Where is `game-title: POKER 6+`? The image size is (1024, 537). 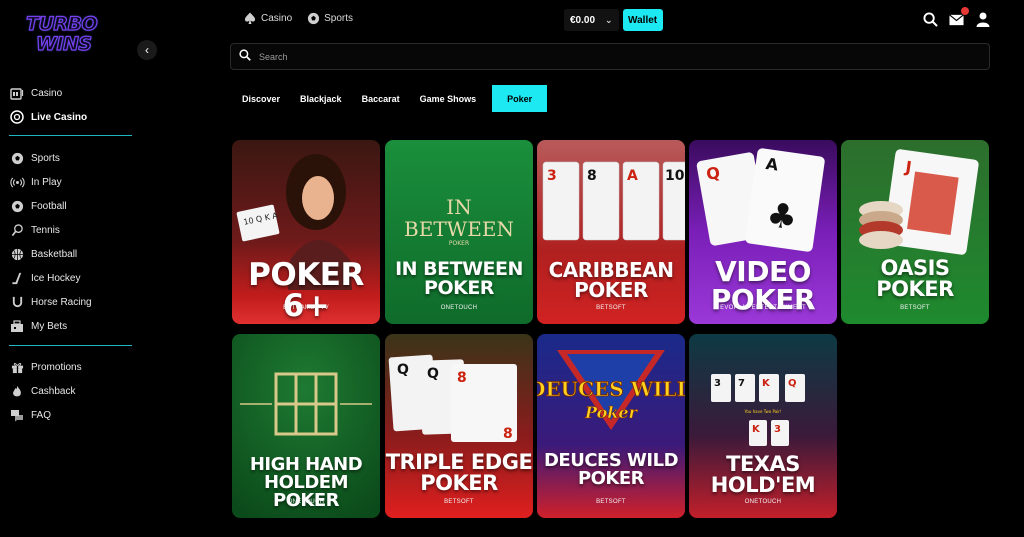 game-title: POKER 6+ is located at coordinates (306, 290).